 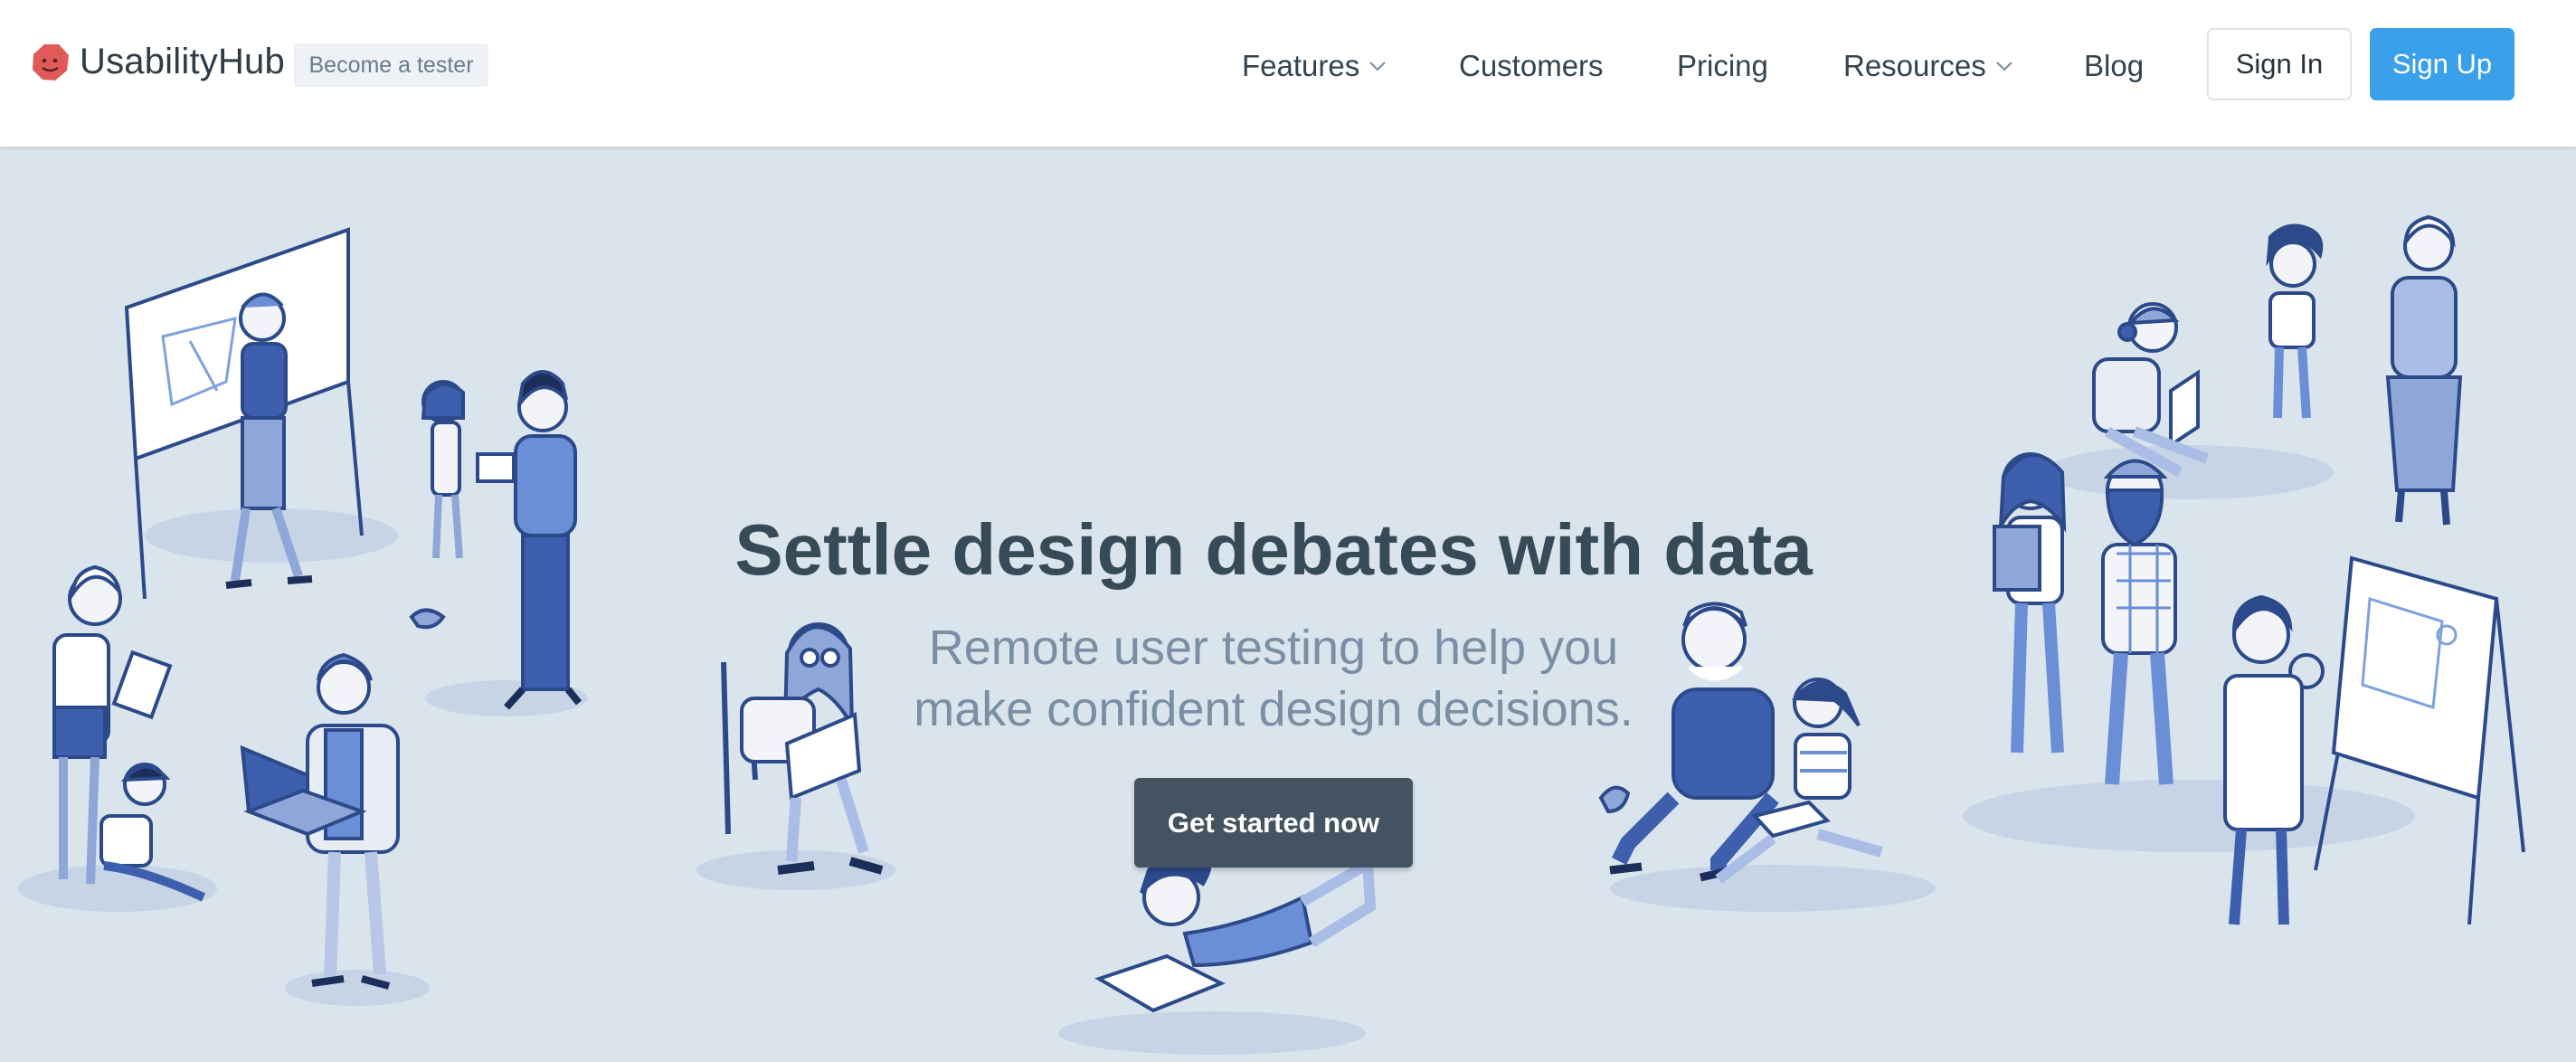 I want to click on nav-item-blog: Blog, so click(x=2114, y=66).